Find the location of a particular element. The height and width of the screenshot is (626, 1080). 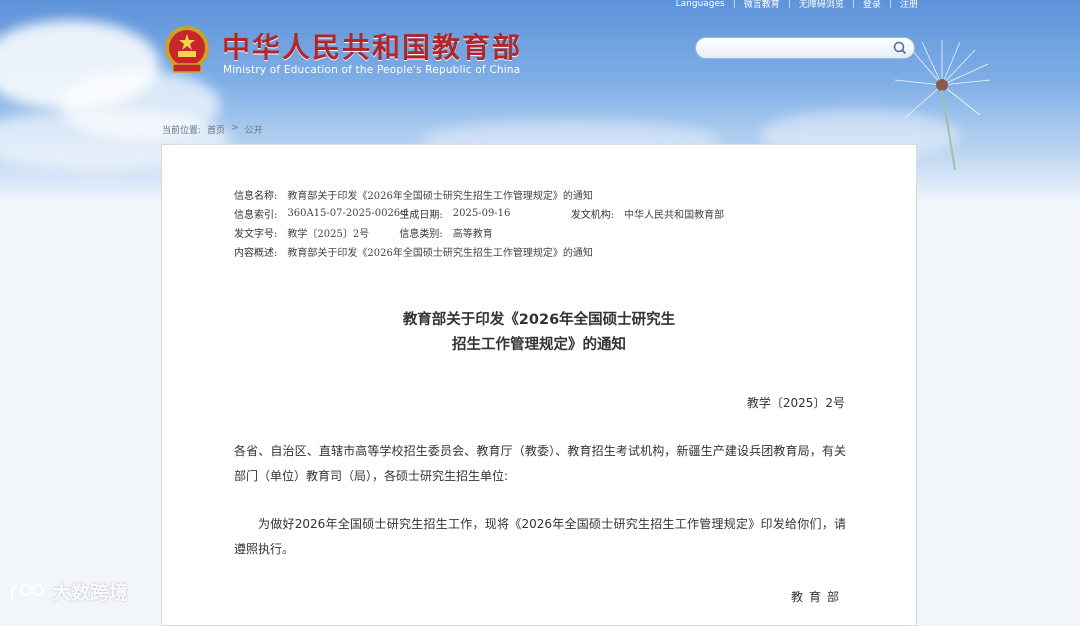

meta-category-label: 信息类别: is located at coordinates (421, 234).